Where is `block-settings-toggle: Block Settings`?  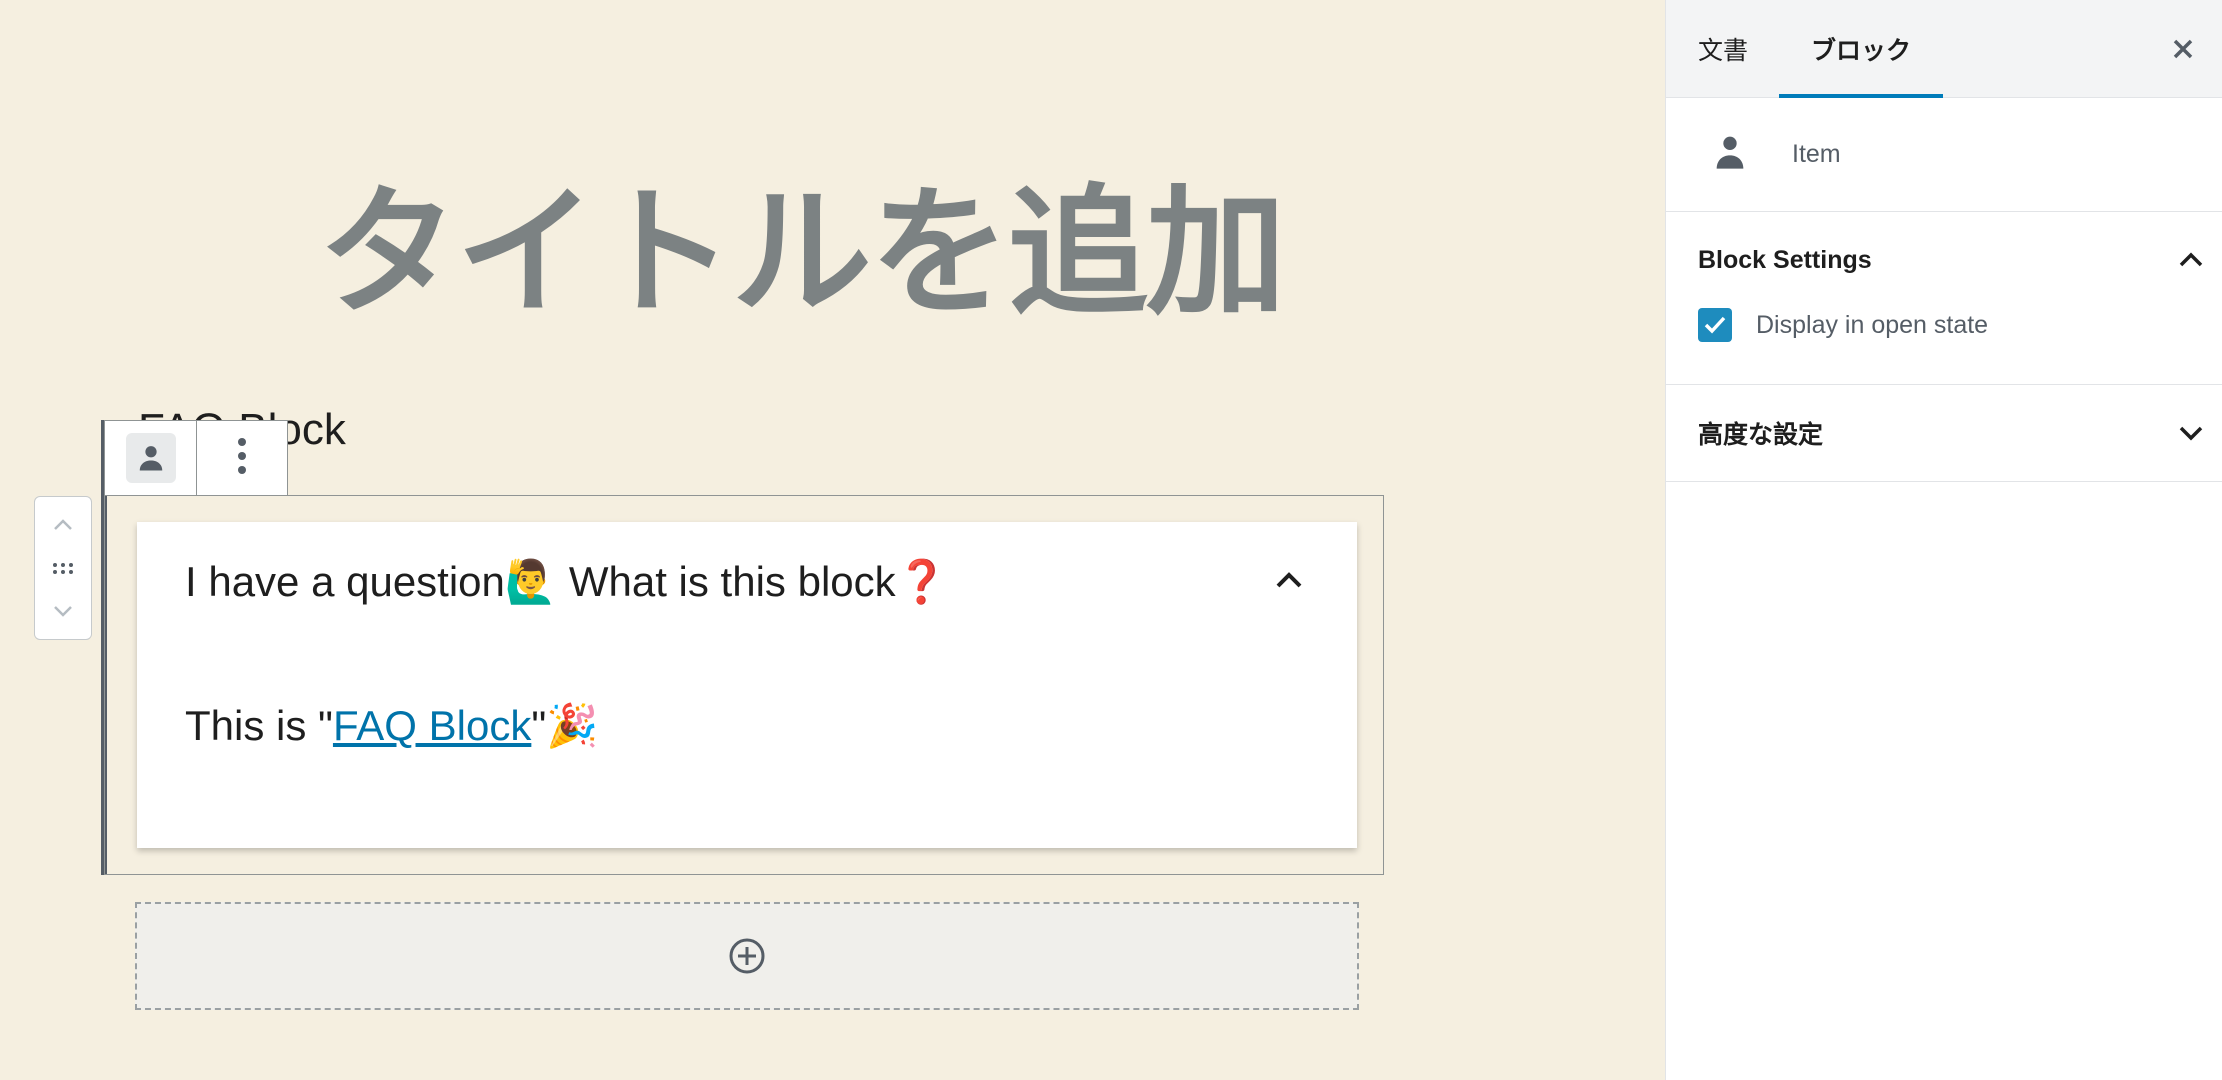 block-settings-toggle: Block Settings is located at coordinates (1944, 260).